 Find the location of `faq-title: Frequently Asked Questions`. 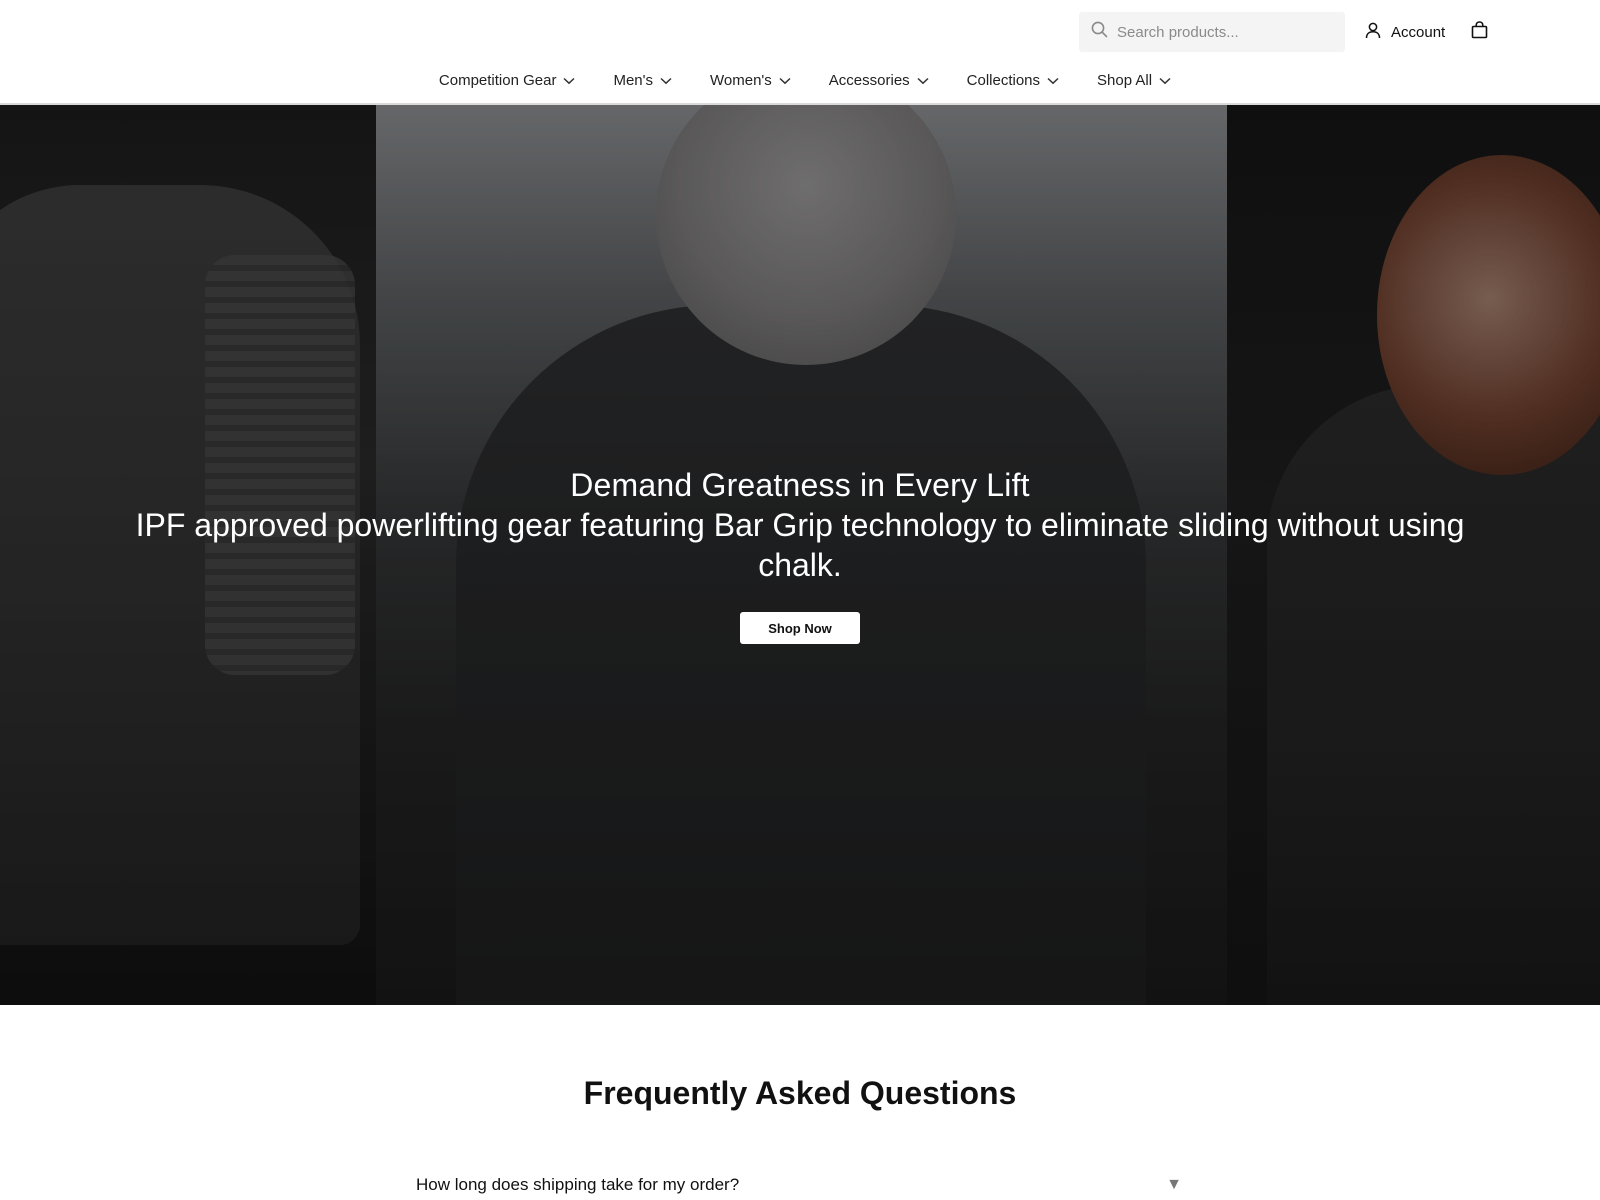

faq-title: Frequently Asked Questions is located at coordinates (800, 1093).